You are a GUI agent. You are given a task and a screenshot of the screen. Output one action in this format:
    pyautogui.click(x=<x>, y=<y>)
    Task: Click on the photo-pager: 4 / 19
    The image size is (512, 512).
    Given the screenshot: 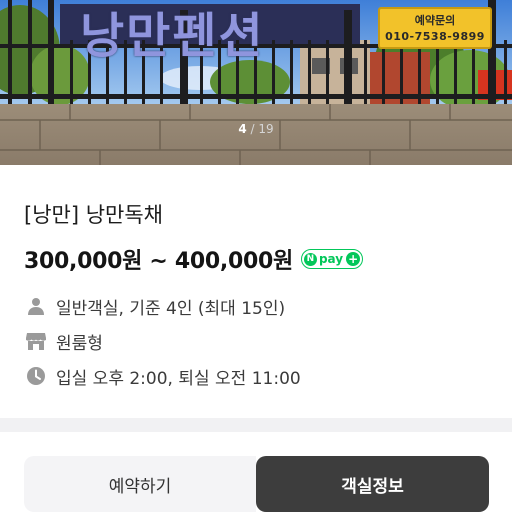 What is the action you would take?
    pyautogui.click(x=256, y=132)
    